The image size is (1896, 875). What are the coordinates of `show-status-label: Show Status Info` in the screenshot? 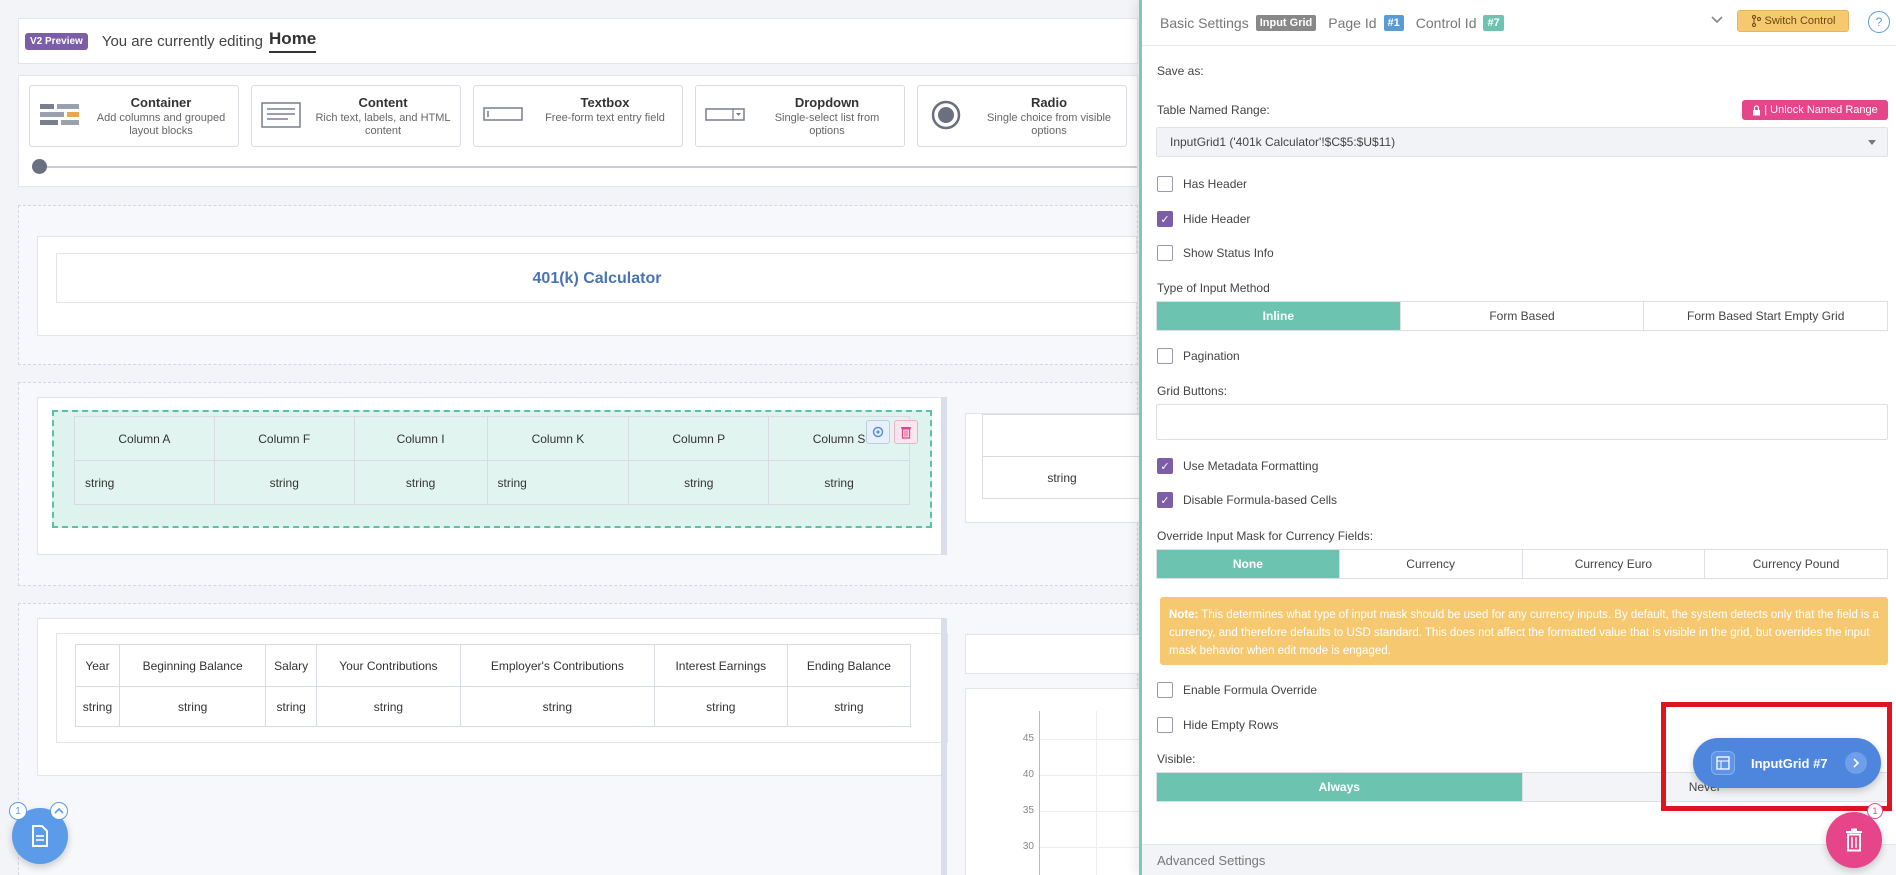 It's located at (1228, 253).